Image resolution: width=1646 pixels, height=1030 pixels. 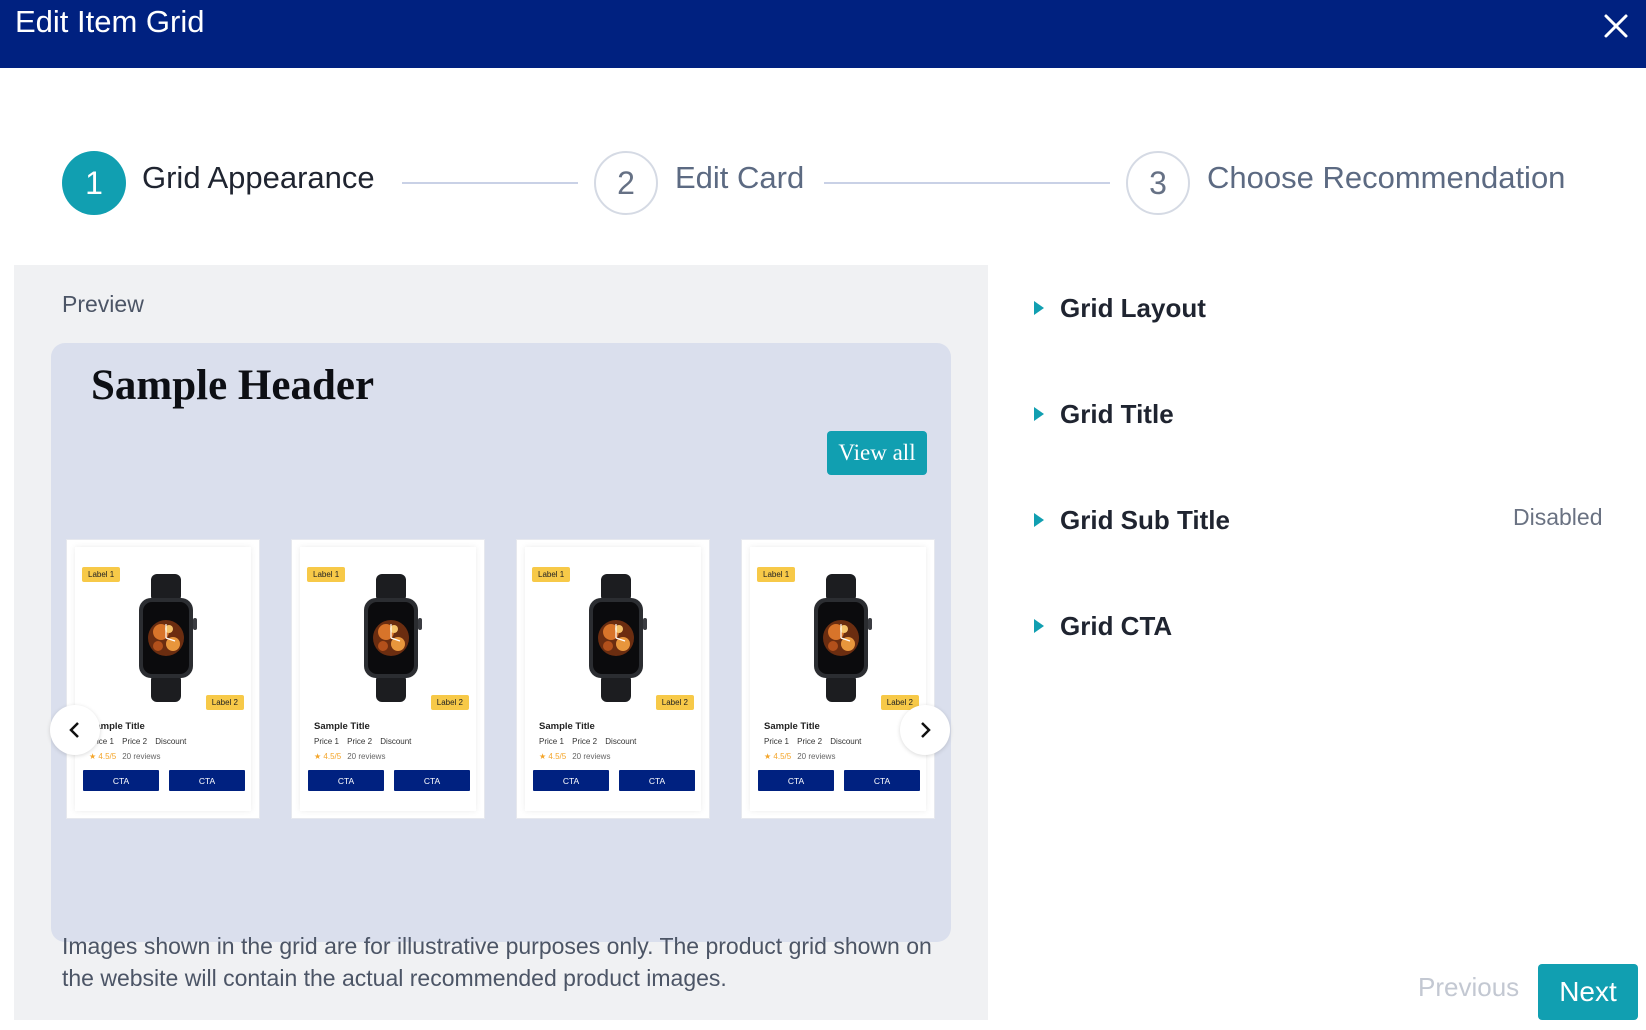 I want to click on step-3-label: Choose Recommendation, so click(x=1386, y=178).